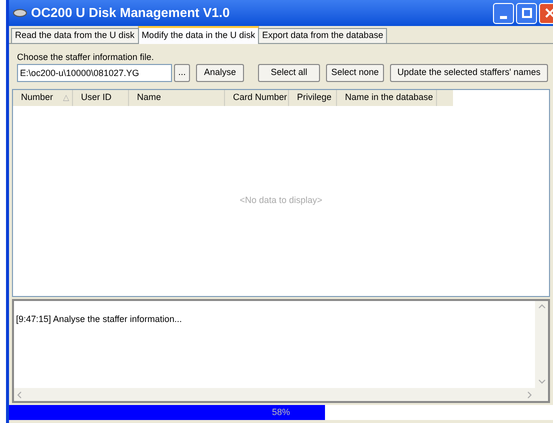 This screenshot has height=423, width=553. What do you see at coordinates (323, 35) in the screenshot?
I see `tab: Export data from the database` at bounding box center [323, 35].